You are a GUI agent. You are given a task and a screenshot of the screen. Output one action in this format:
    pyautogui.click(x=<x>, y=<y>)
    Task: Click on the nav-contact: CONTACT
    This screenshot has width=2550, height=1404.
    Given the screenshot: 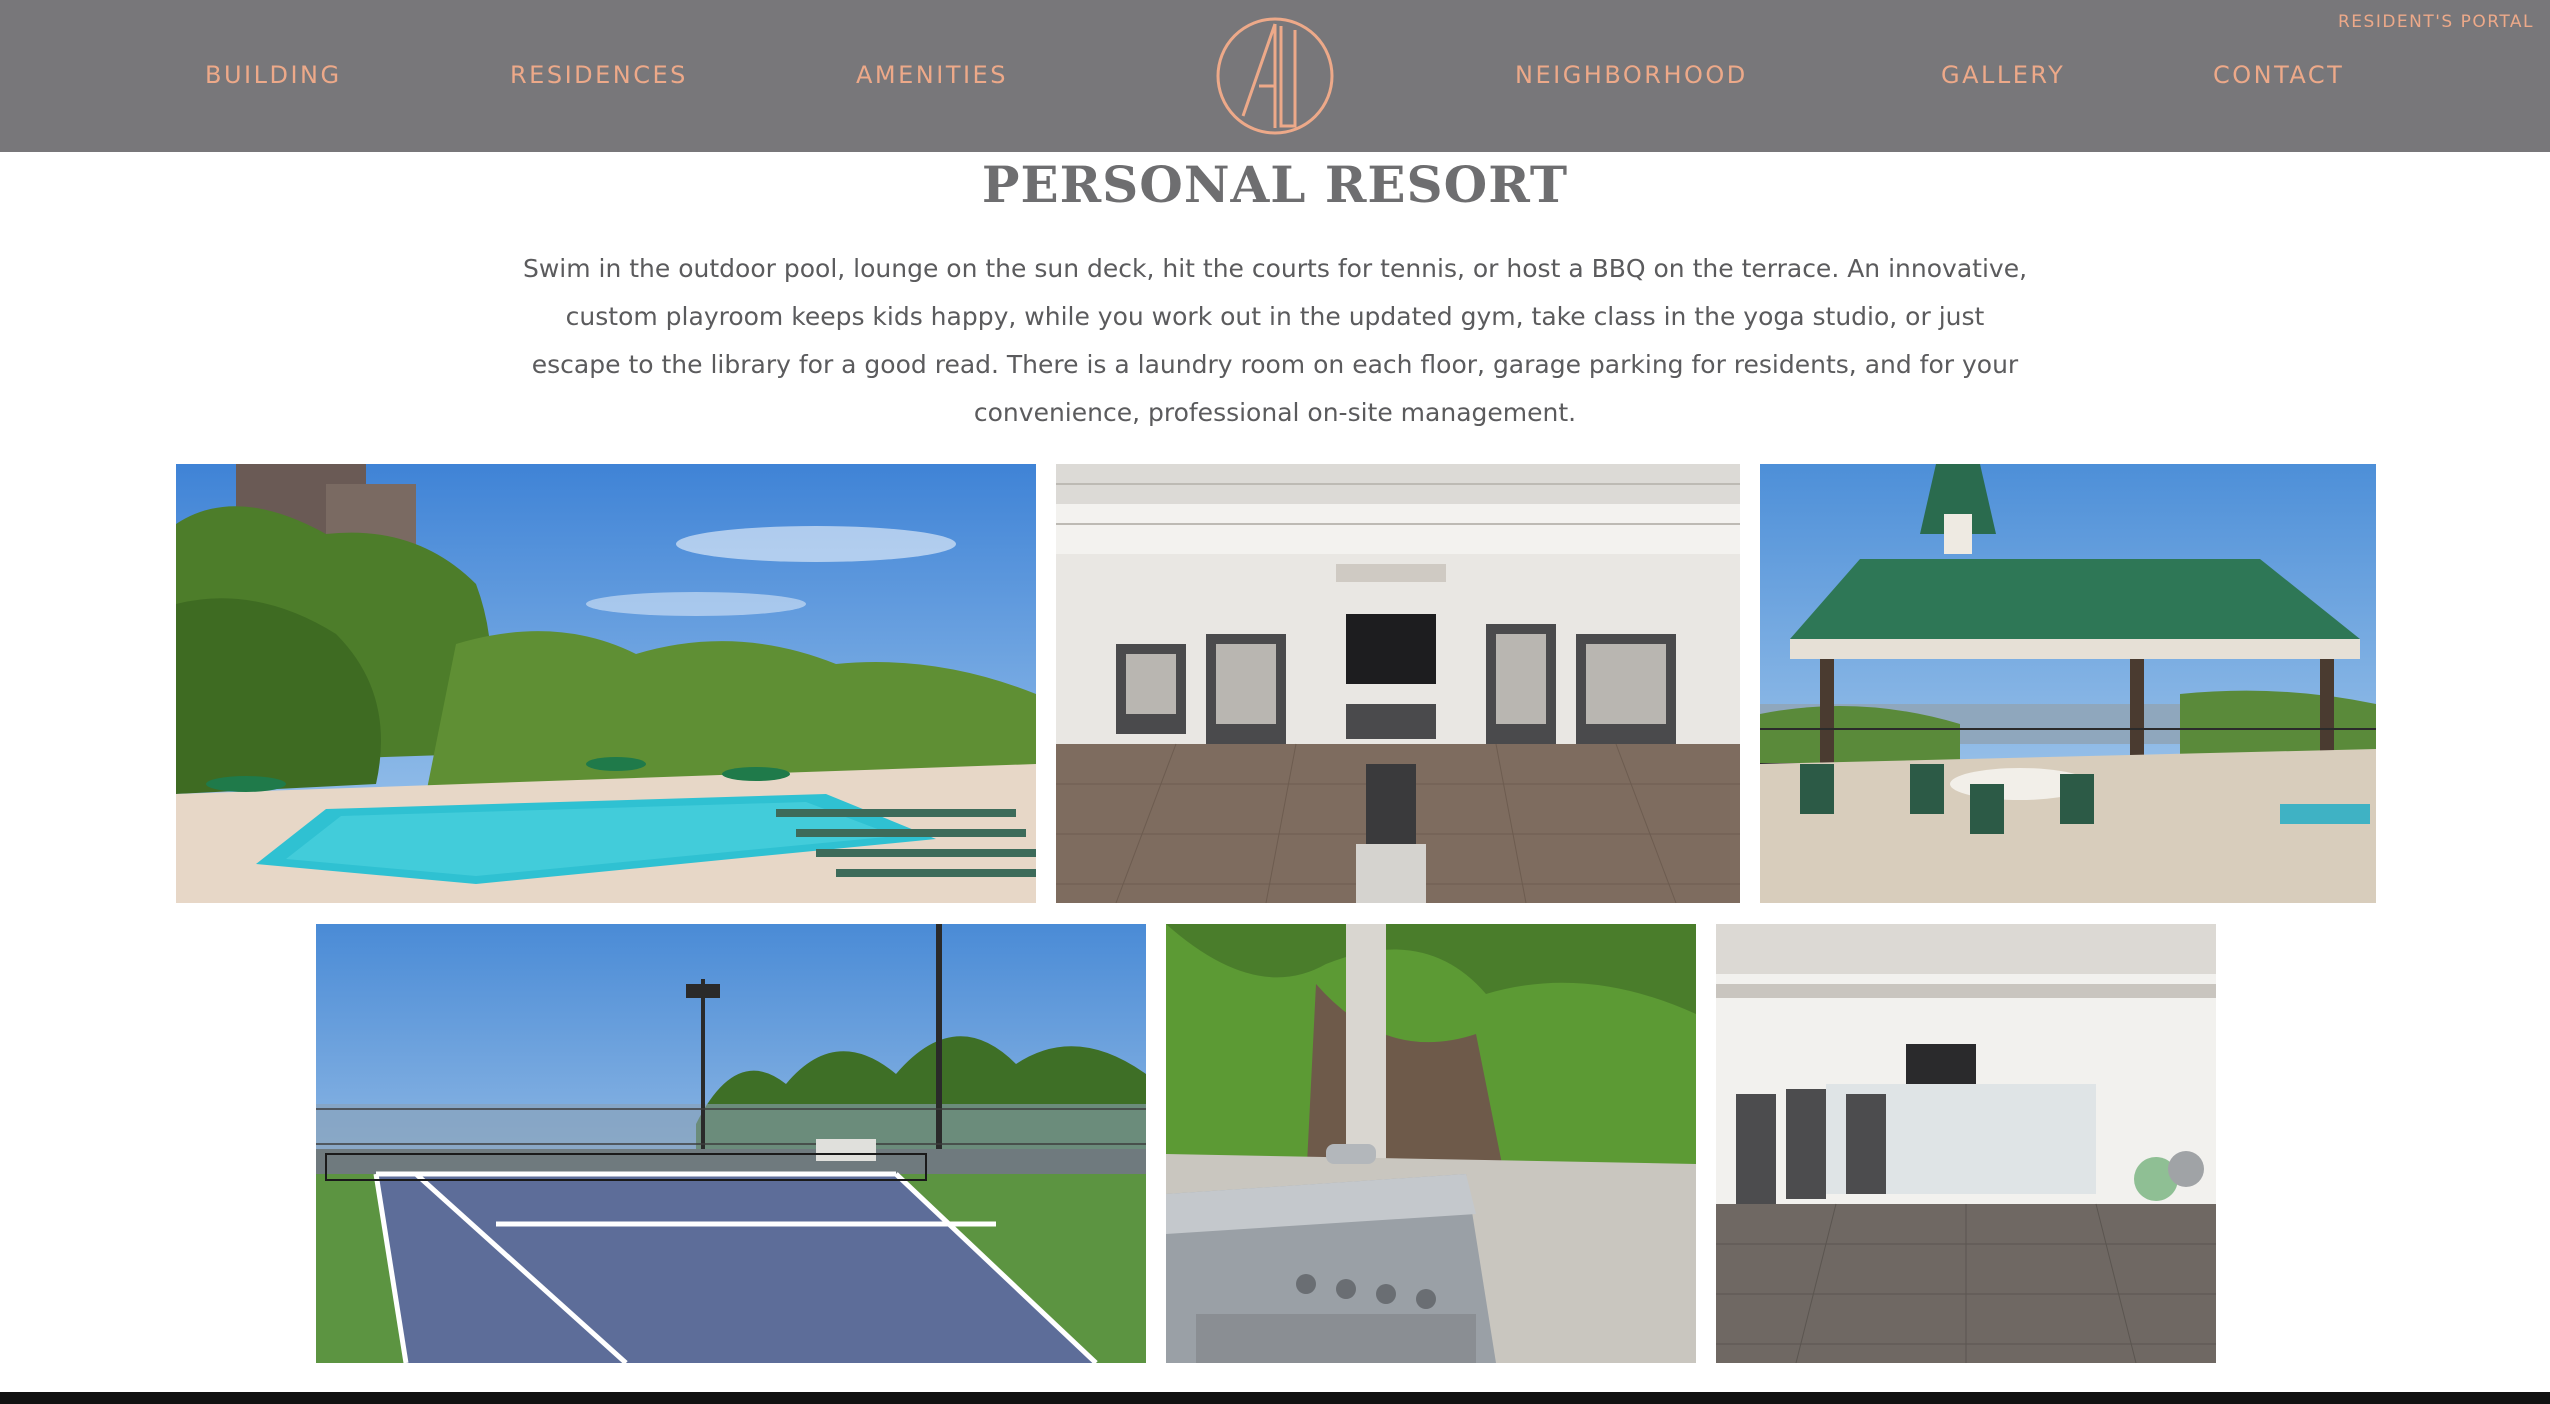 What is the action you would take?
    pyautogui.click(x=2278, y=75)
    